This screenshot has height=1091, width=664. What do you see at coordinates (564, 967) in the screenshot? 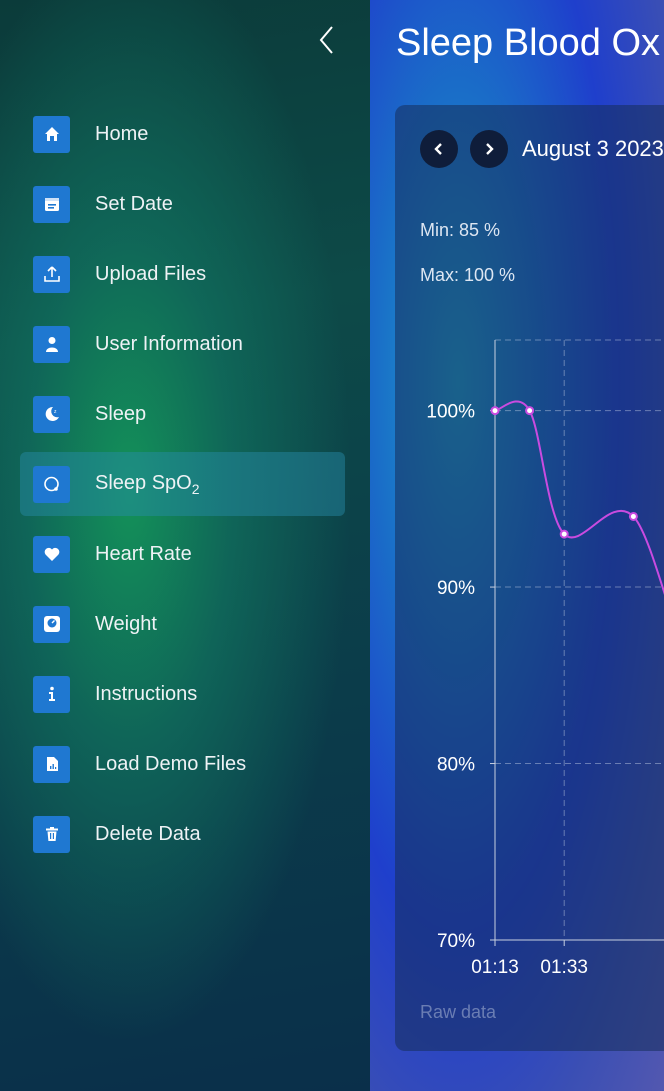
I see `x-tick-label: 01:33` at bounding box center [564, 967].